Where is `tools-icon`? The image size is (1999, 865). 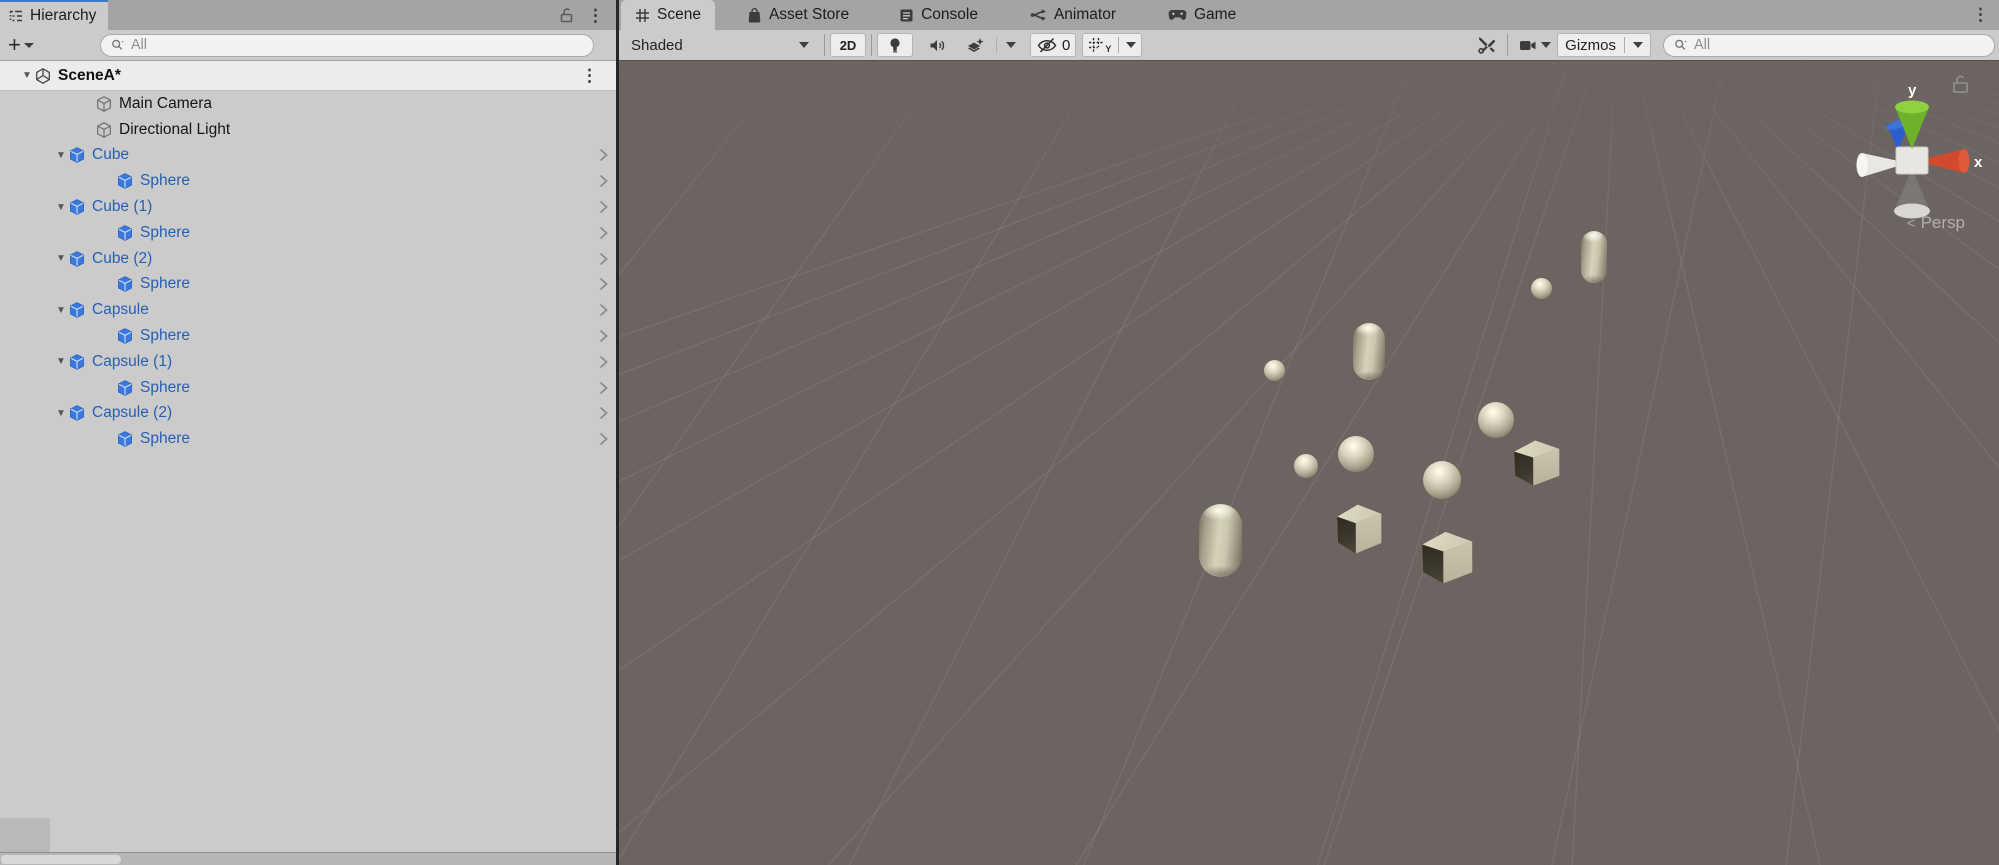 tools-icon is located at coordinates (1487, 45).